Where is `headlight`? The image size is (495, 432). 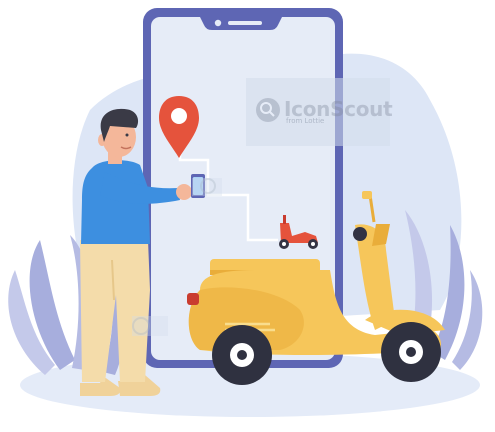
headlight is located at coordinates (360, 234).